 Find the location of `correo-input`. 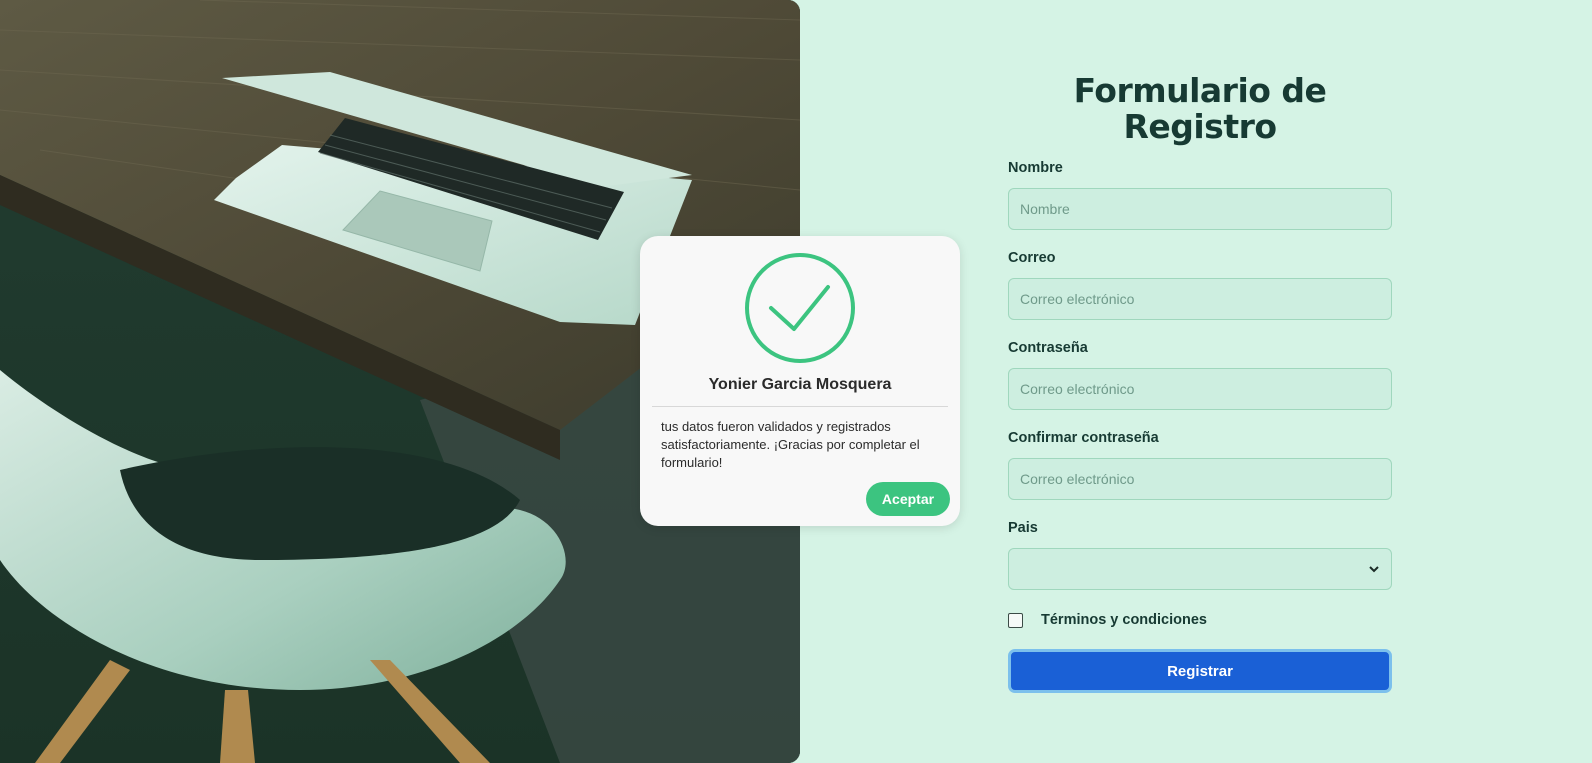

correo-input is located at coordinates (1200, 299).